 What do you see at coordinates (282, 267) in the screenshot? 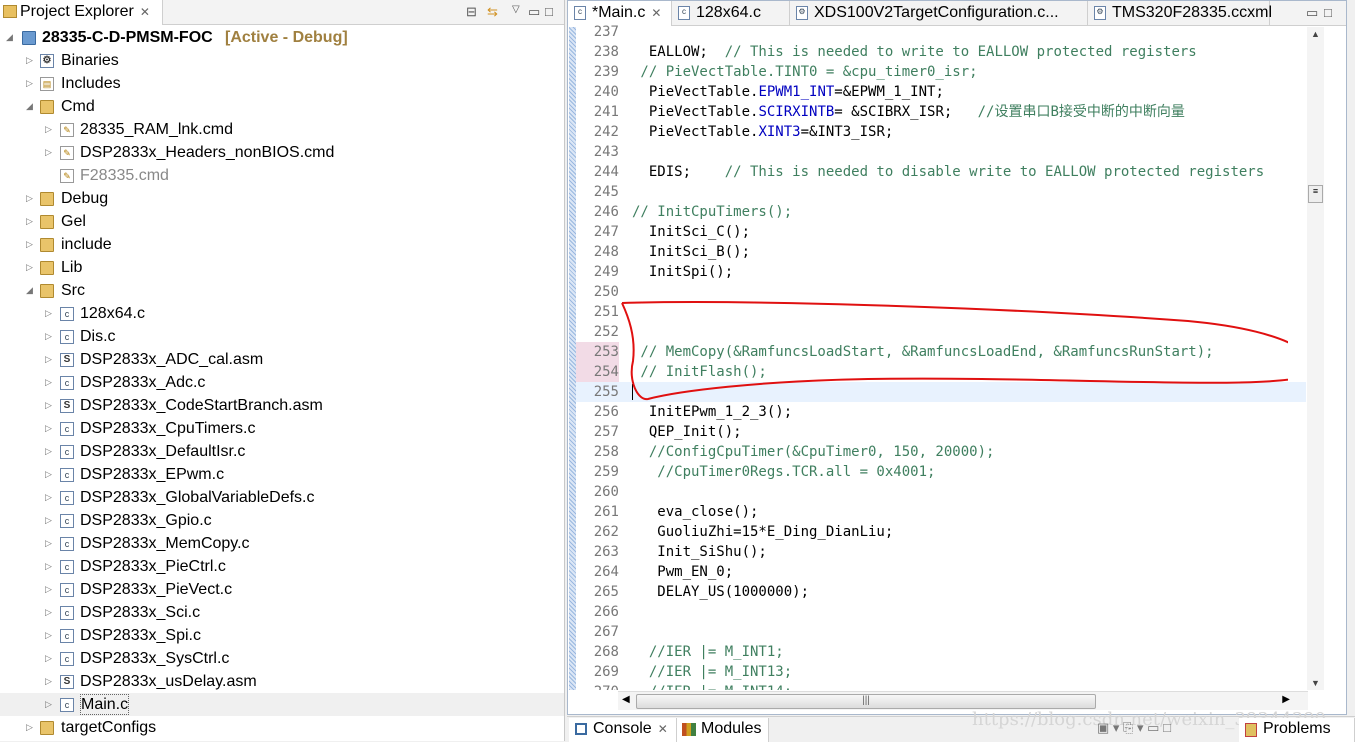
I see `tree-item: ▷ Lib` at bounding box center [282, 267].